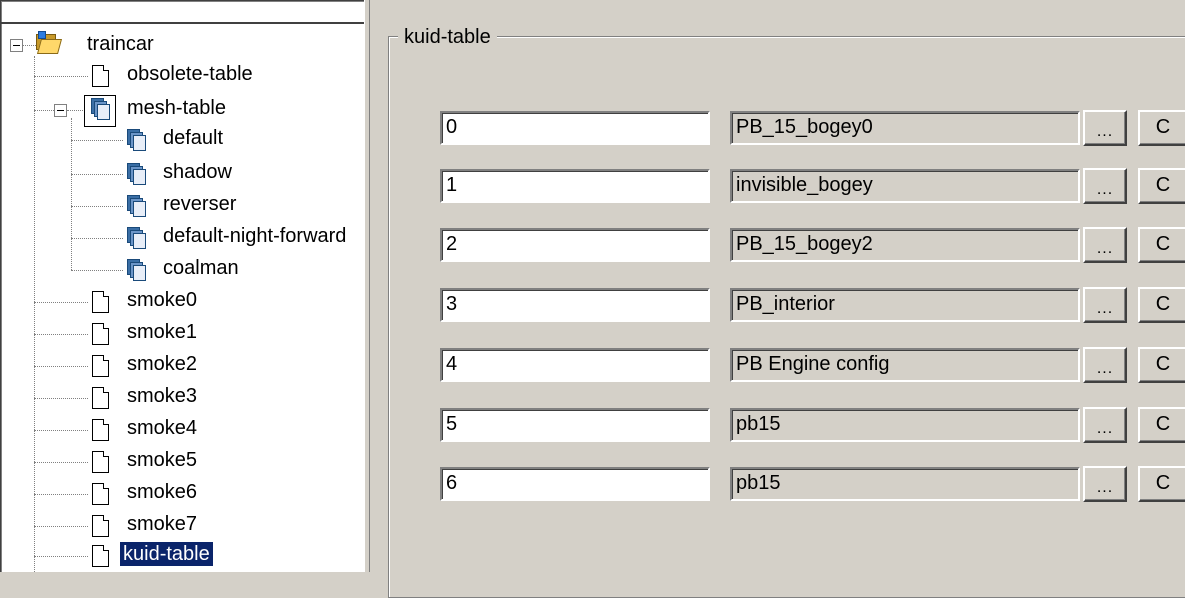 The image size is (1185, 598). I want to click on tree-node-kuid-table: kuid-table, so click(182, 555).